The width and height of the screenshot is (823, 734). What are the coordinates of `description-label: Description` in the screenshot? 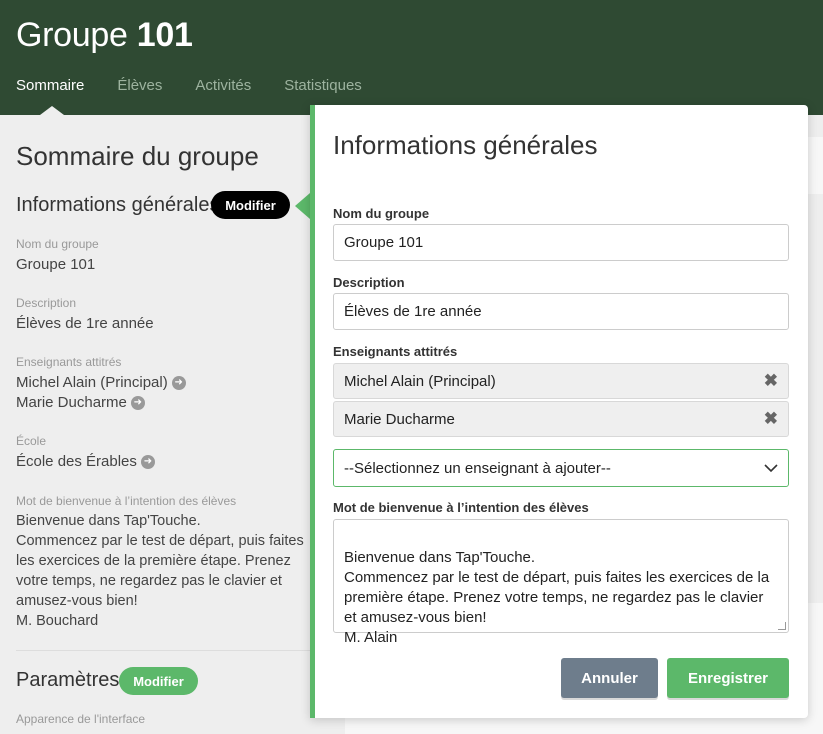 It's located at (46, 303).